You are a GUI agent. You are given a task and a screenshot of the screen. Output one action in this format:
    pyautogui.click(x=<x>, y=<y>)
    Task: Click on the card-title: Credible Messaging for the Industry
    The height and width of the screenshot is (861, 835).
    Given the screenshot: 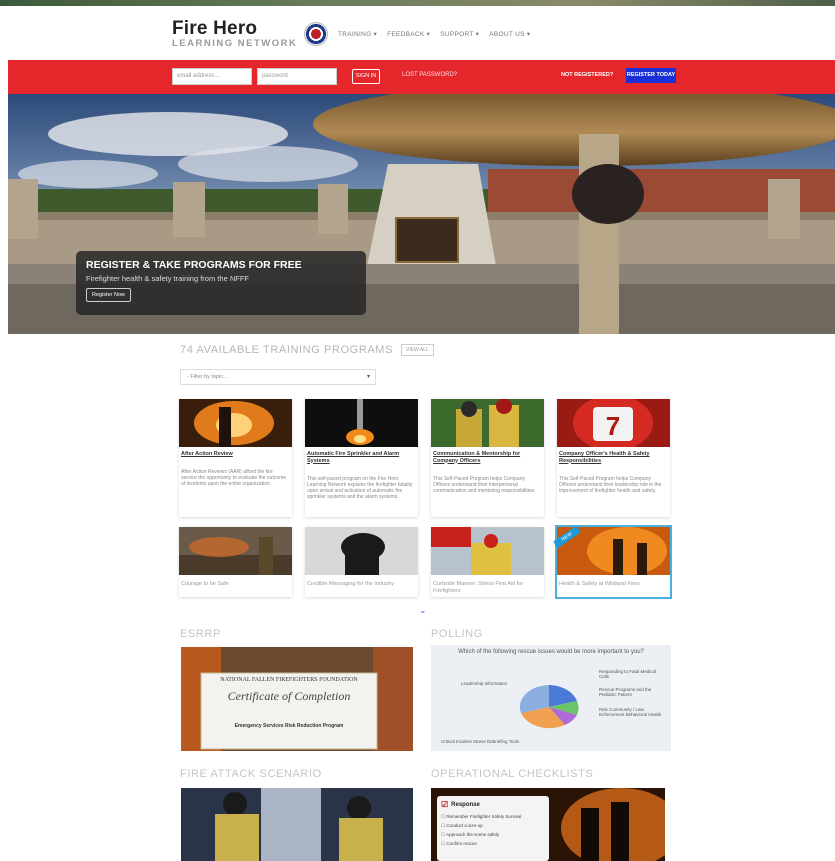 What is the action you would take?
    pyautogui.click(x=361, y=584)
    